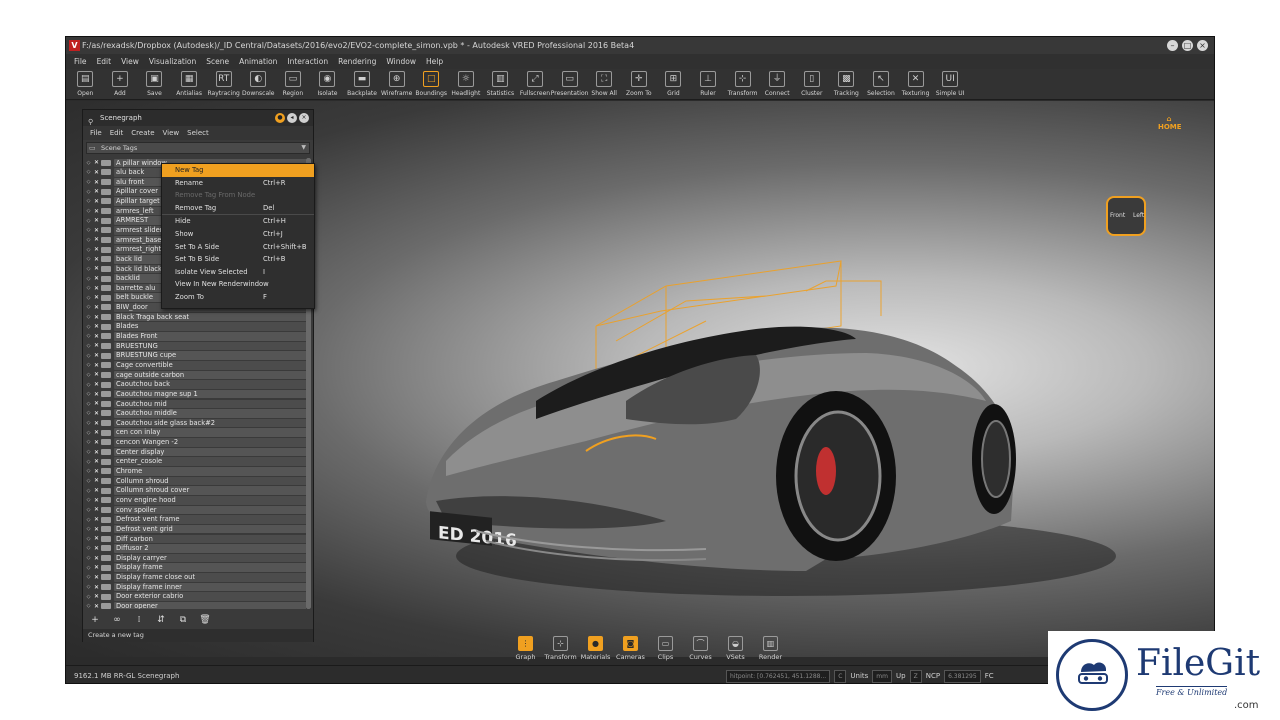 This screenshot has height=720, width=1280. What do you see at coordinates (197, 337) in the screenshot?
I see `list-item: ◇ ✕ Blades Front` at bounding box center [197, 337].